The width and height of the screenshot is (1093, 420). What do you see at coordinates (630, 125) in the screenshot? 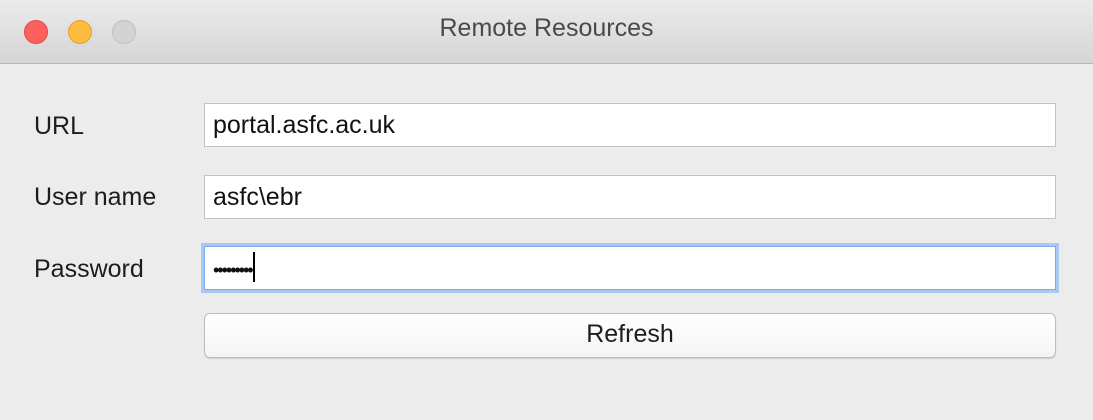
I see `url-field: portal.asfc.ac.uk` at bounding box center [630, 125].